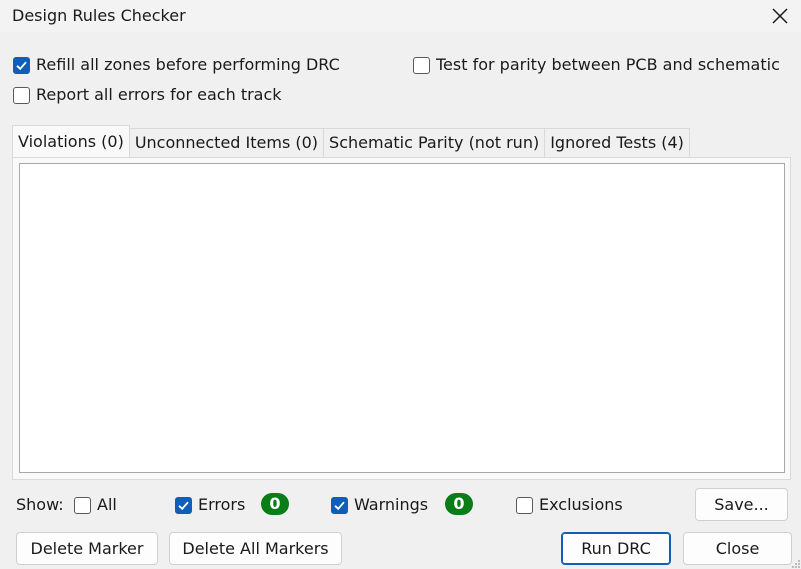 The height and width of the screenshot is (569, 801). What do you see at coordinates (459, 504) in the screenshot?
I see `warnings-count-badge: 0` at bounding box center [459, 504].